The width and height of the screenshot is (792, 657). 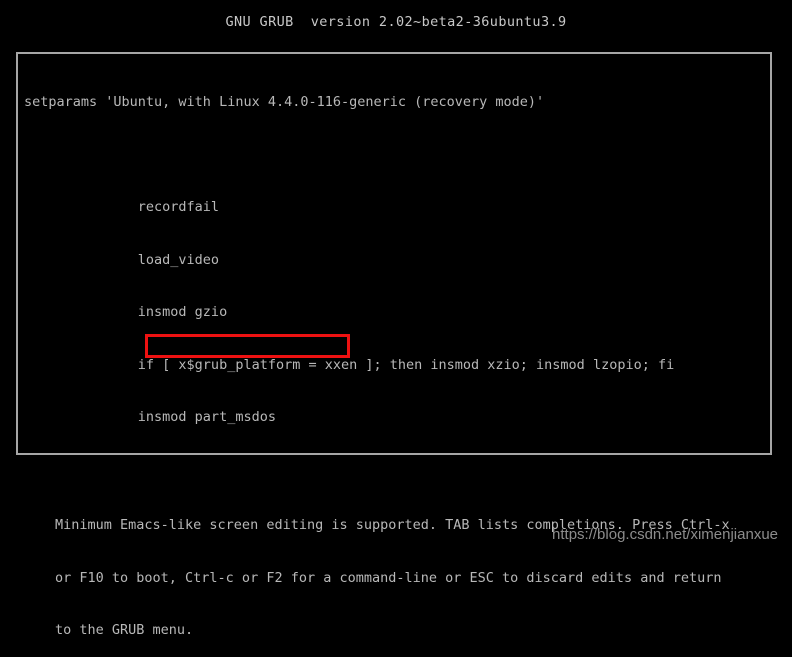 What do you see at coordinates (122, 207) in the screenshot?
I see `code-line: recordfail` at bounding box center [122, 207].